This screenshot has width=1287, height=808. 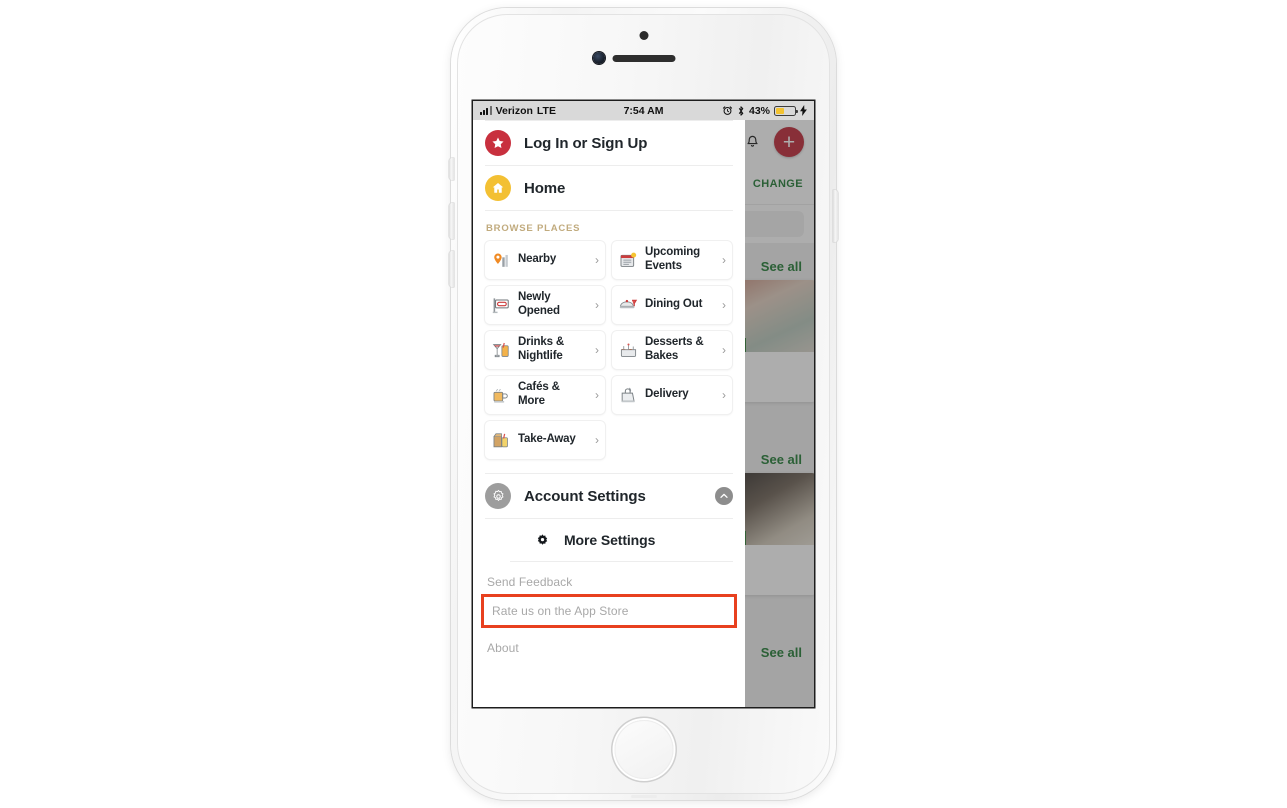 I want to click on rate-us-link: Rate us on the App Store, so click(x=609, y=611).